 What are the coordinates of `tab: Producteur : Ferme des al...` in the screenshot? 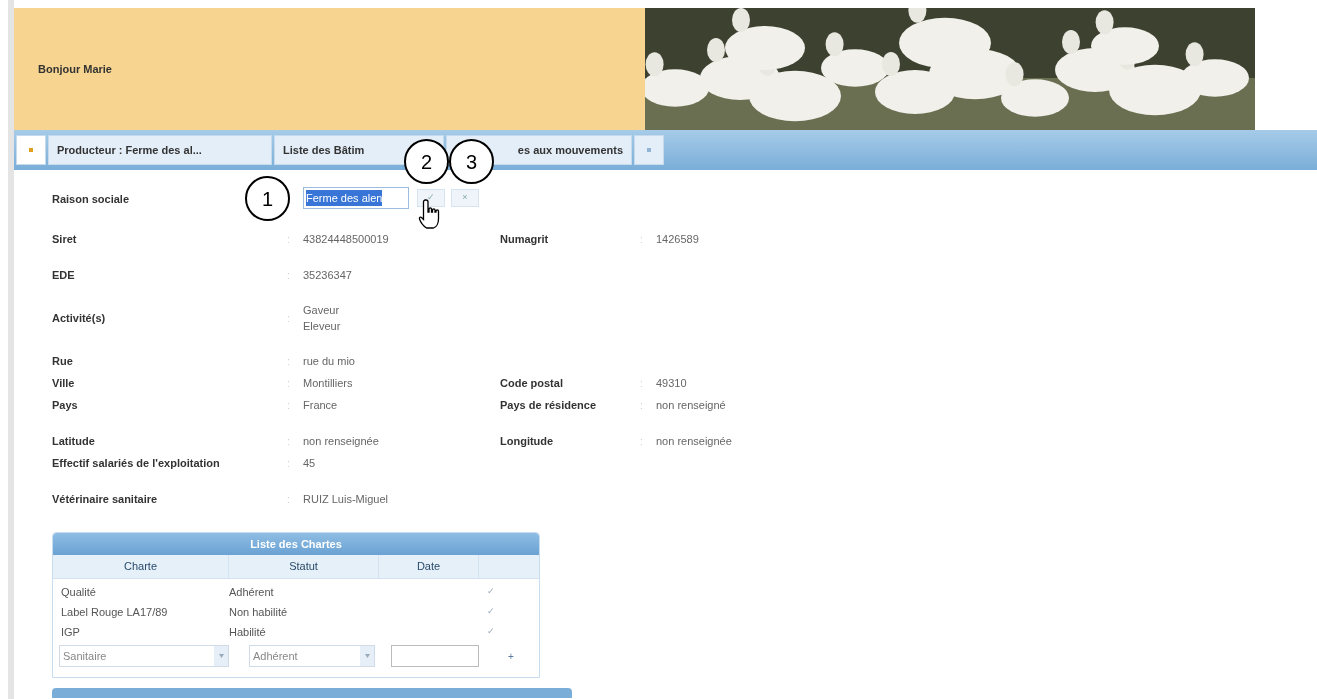 It's located at (160, 150).